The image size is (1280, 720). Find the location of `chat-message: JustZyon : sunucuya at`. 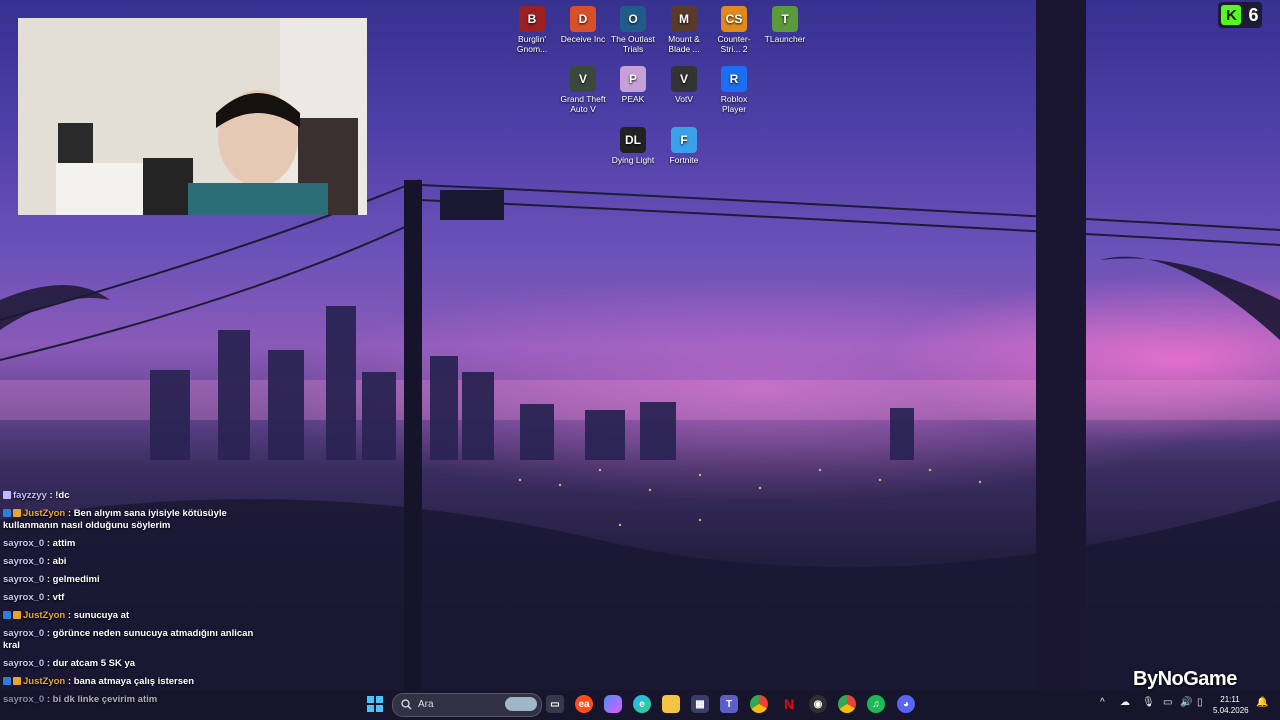

chat-message: JustZyon : sunucuya at is located at coordinates (133, 616).